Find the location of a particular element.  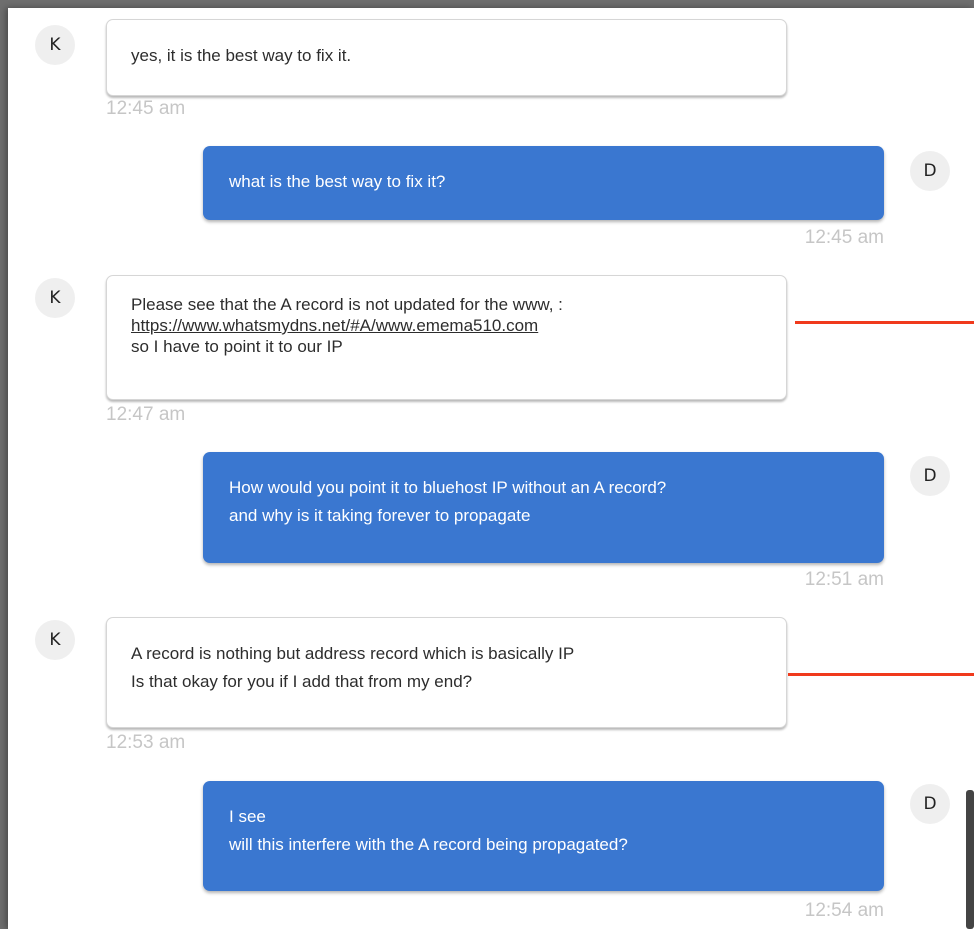

message-incoming: yes, it is the best way to fix it. is located at coordinates (446, 57).